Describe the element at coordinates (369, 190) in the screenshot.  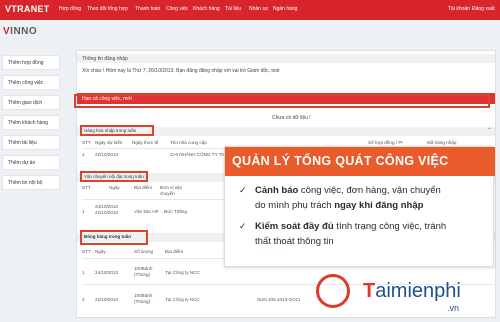
I see `overlay-point-1-text: công việc, đơn hàng, vận chuyển` at that location.